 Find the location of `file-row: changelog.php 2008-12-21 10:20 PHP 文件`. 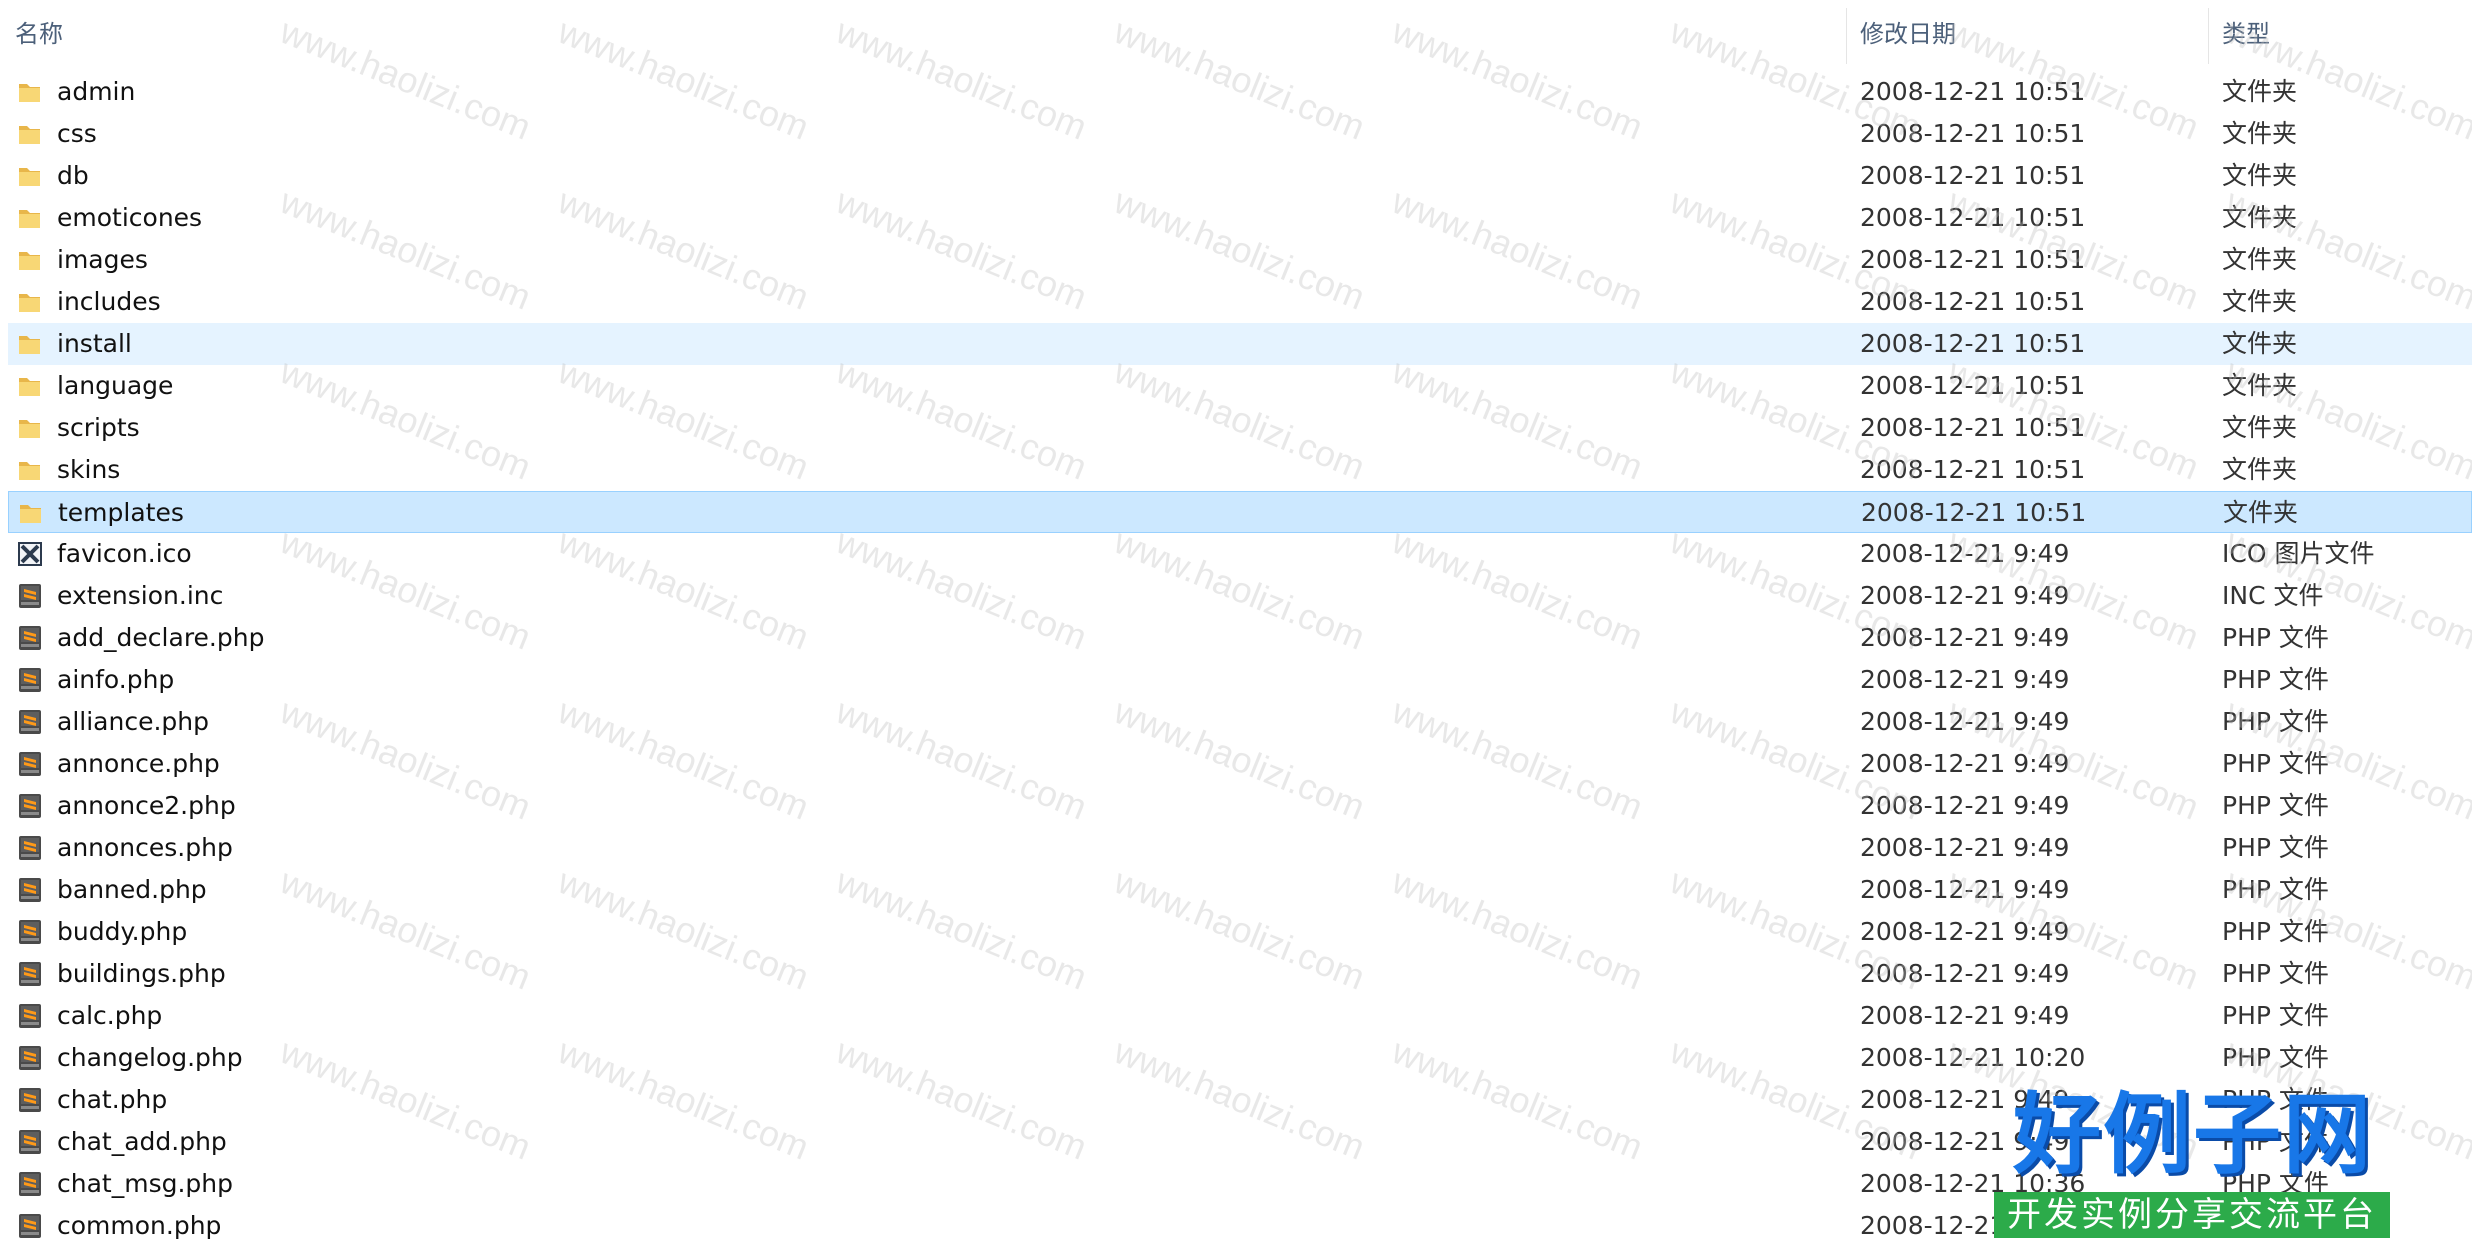

file-row: changelog.php 2008-12-21 10:20 PHP 文件 is located at coordinates (1240, 1058).